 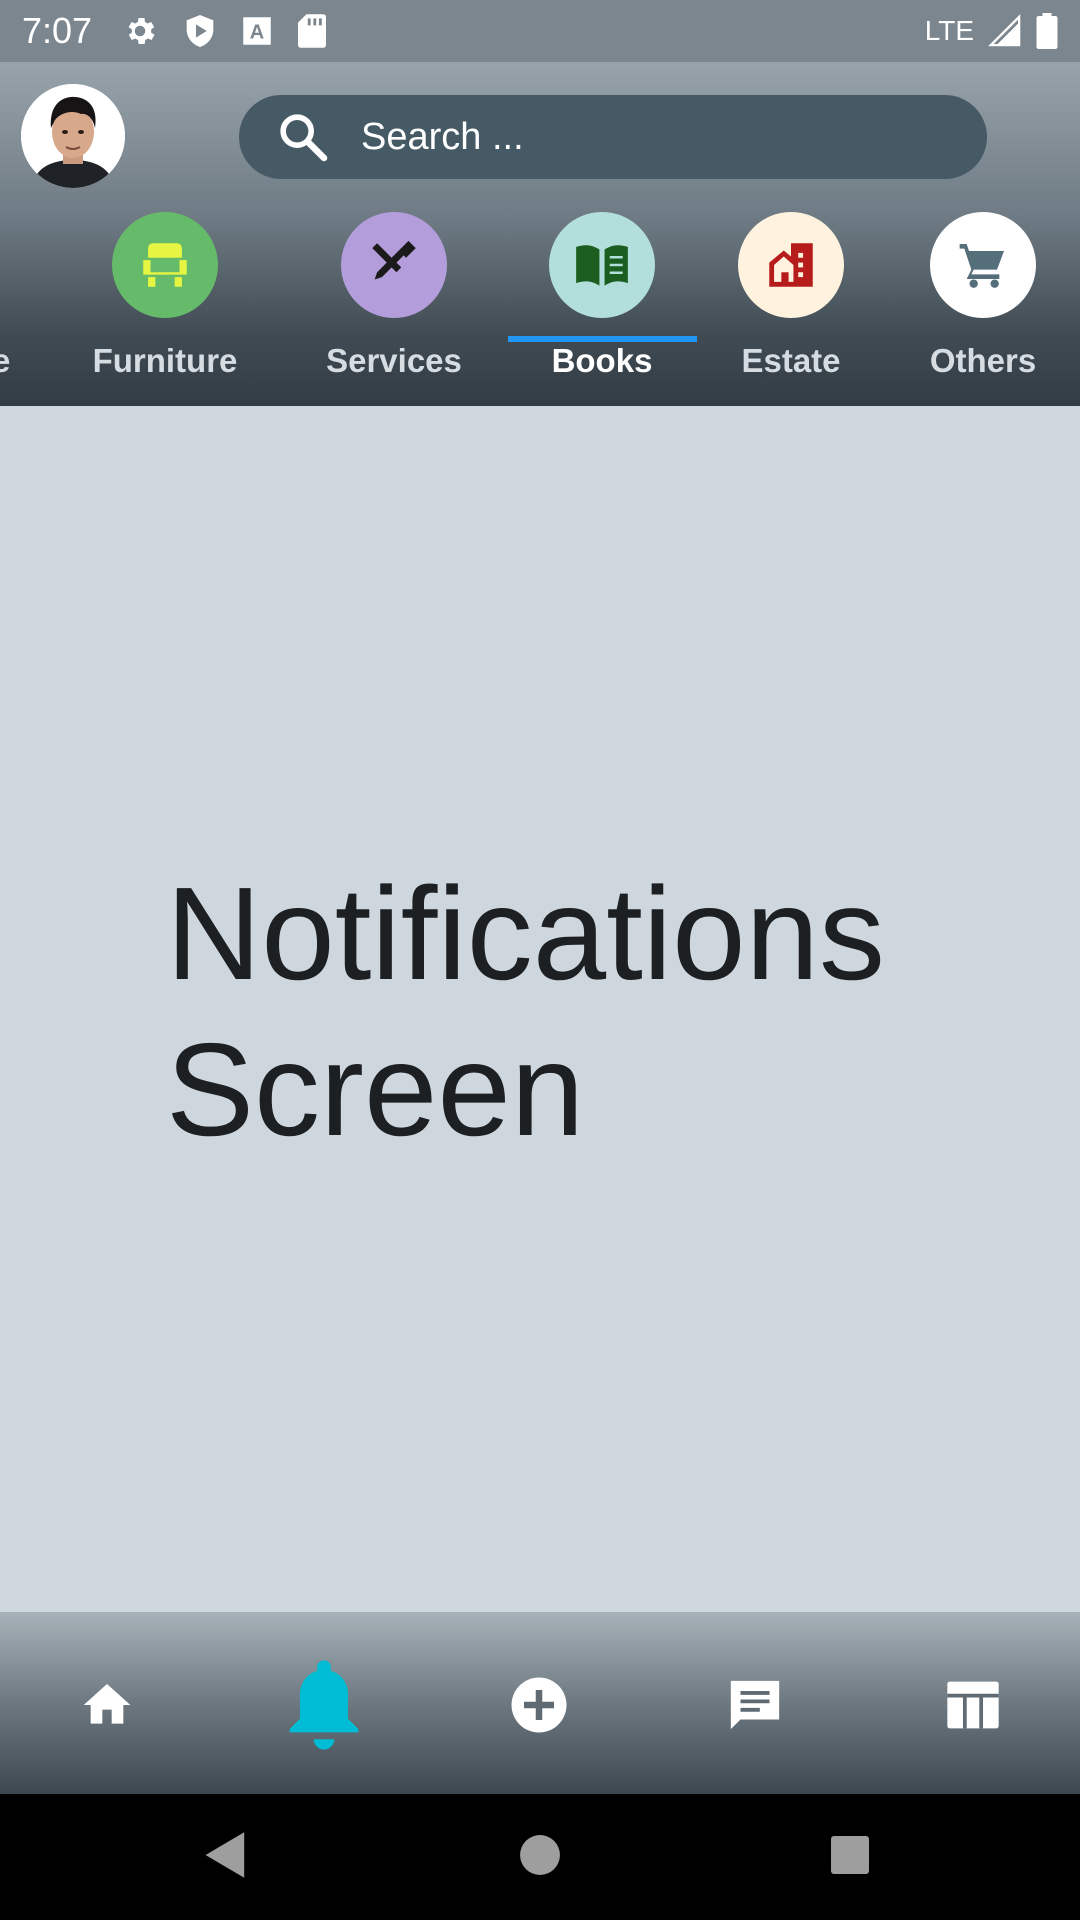 I want to click on chat-icon, so click(x=755, y=1707).